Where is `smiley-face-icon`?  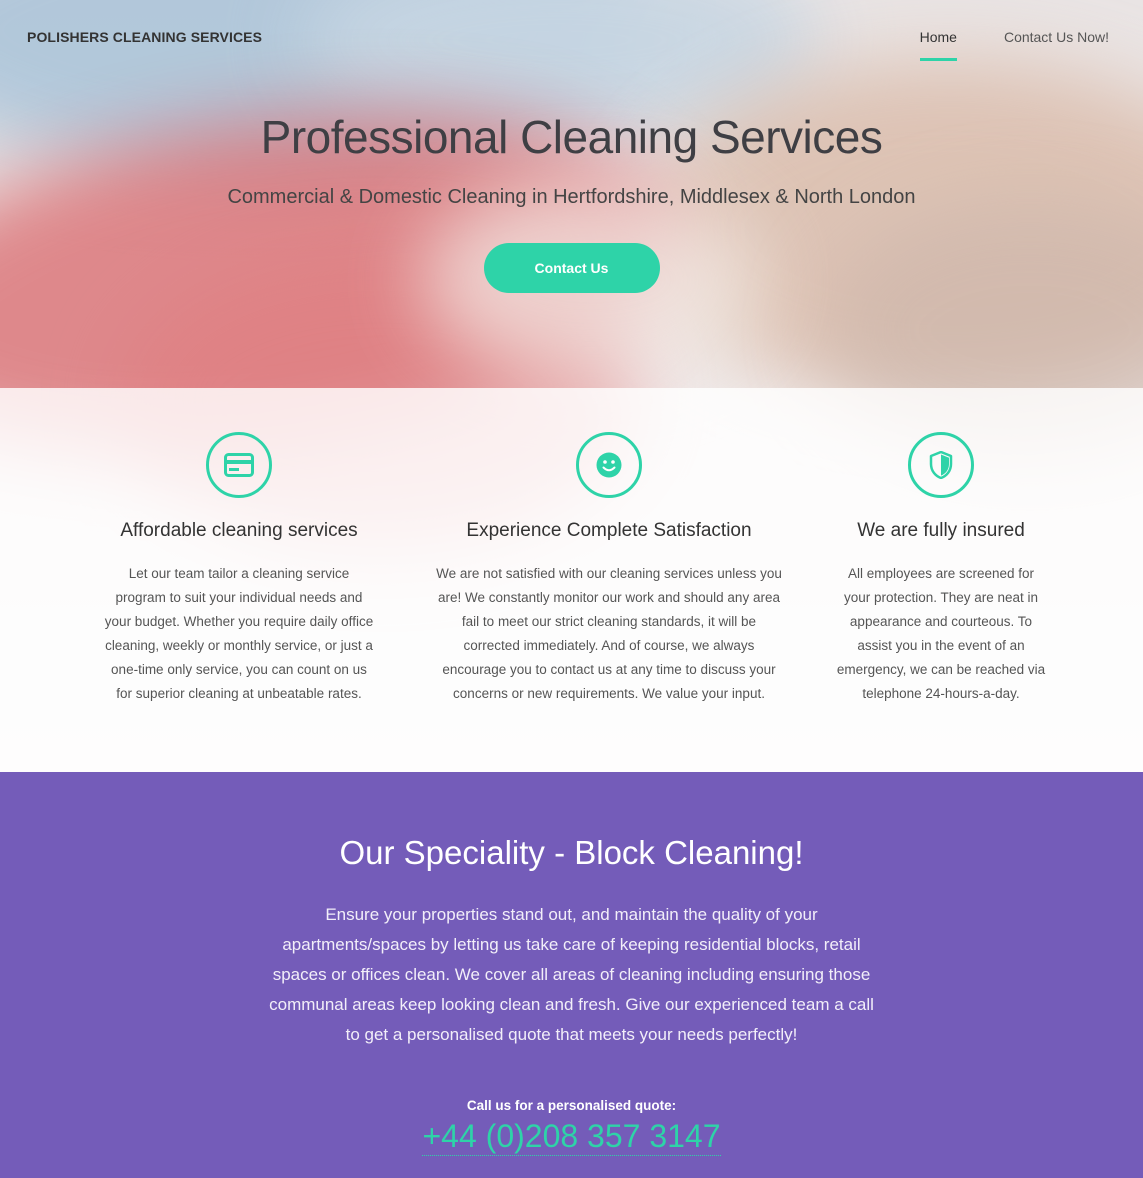
smiley-face-icon is located at coordinates (609, 465).